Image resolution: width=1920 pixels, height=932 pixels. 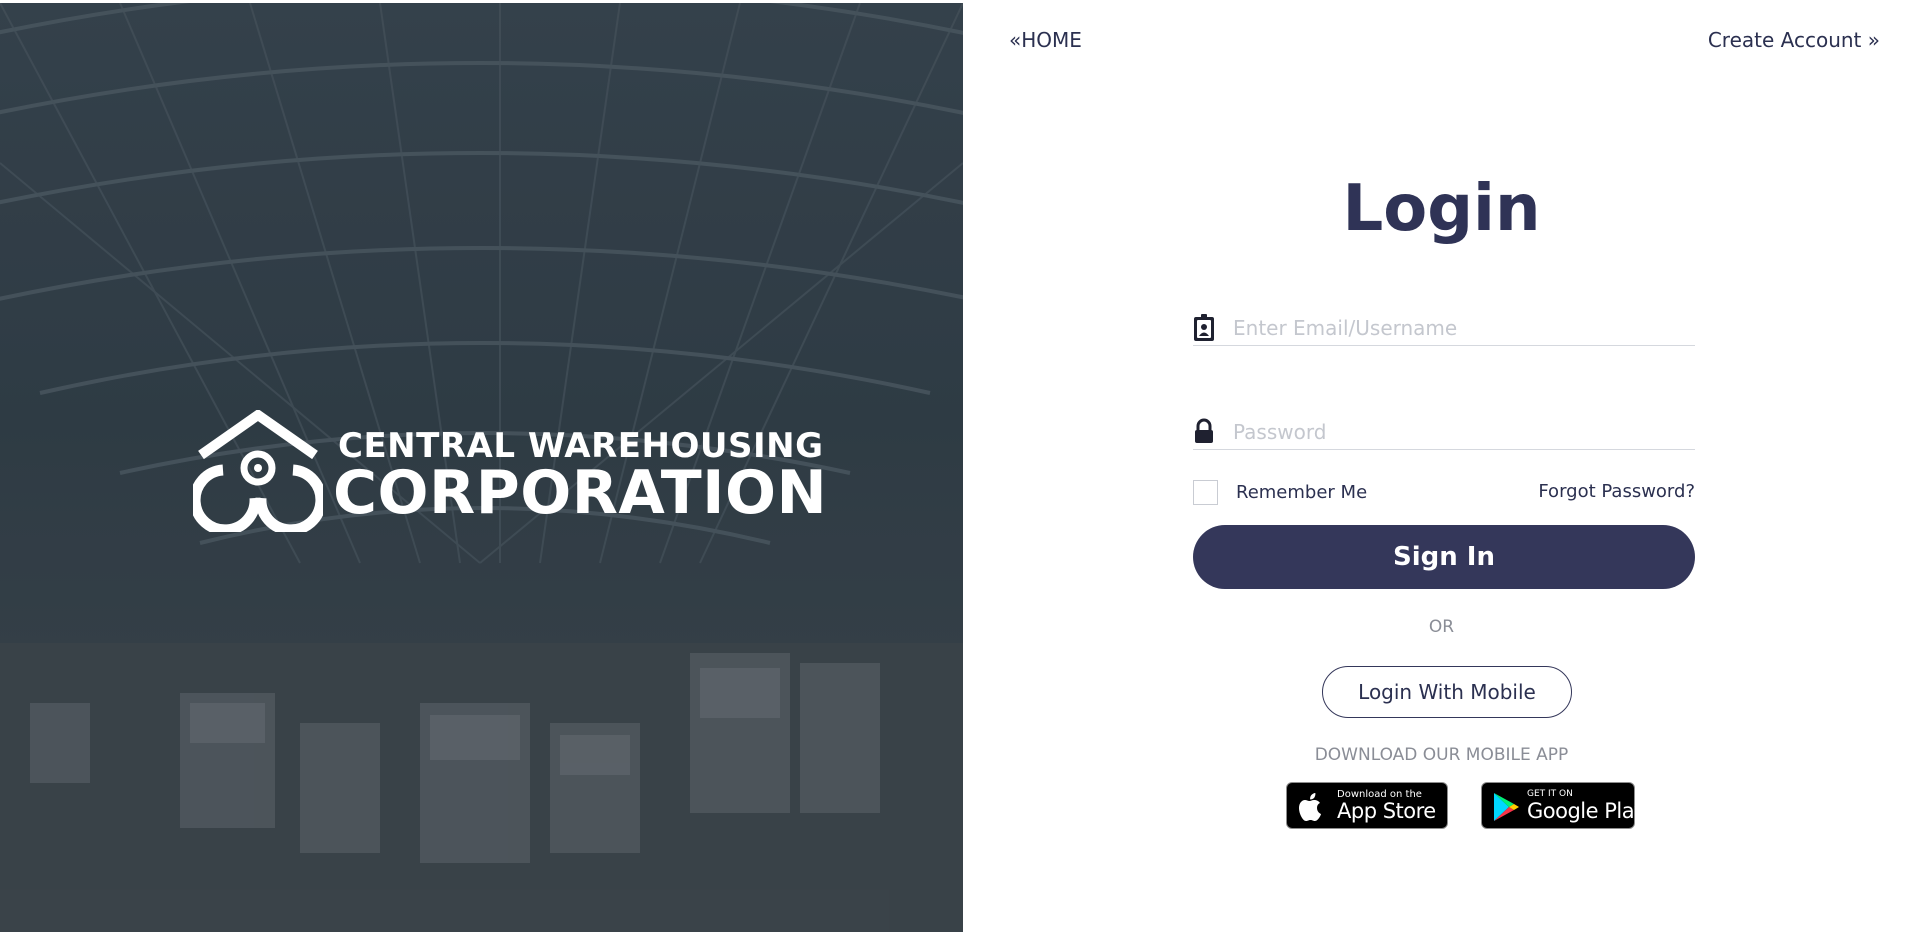 What do you see at coordinates (580, 493) in the screenshot?
I see `logo-line2: CORPORATION` at bounding box center [580, 493].